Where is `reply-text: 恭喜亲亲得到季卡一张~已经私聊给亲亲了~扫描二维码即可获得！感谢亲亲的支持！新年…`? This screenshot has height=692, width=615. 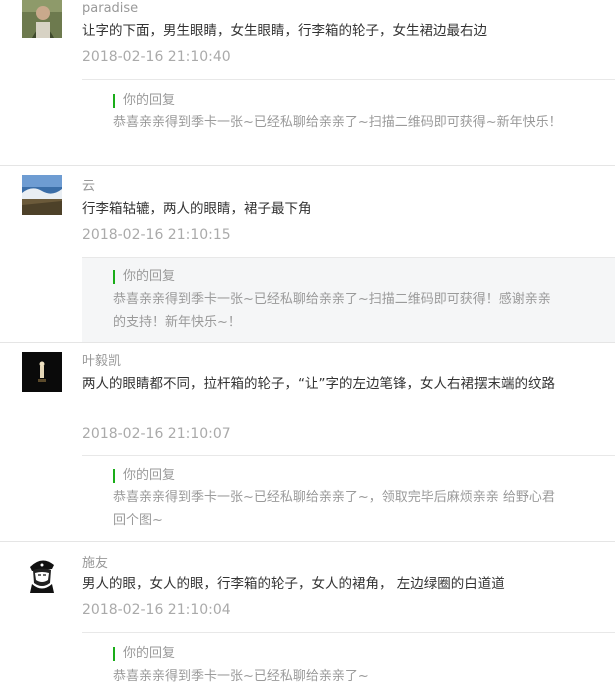
reply-text: 恭喜亲亲得到季卡一张~已经私聊给亲亲了~扫描二维码即可获得！感谢亲亲的支持！新年… is located at coordinates (332, 311).